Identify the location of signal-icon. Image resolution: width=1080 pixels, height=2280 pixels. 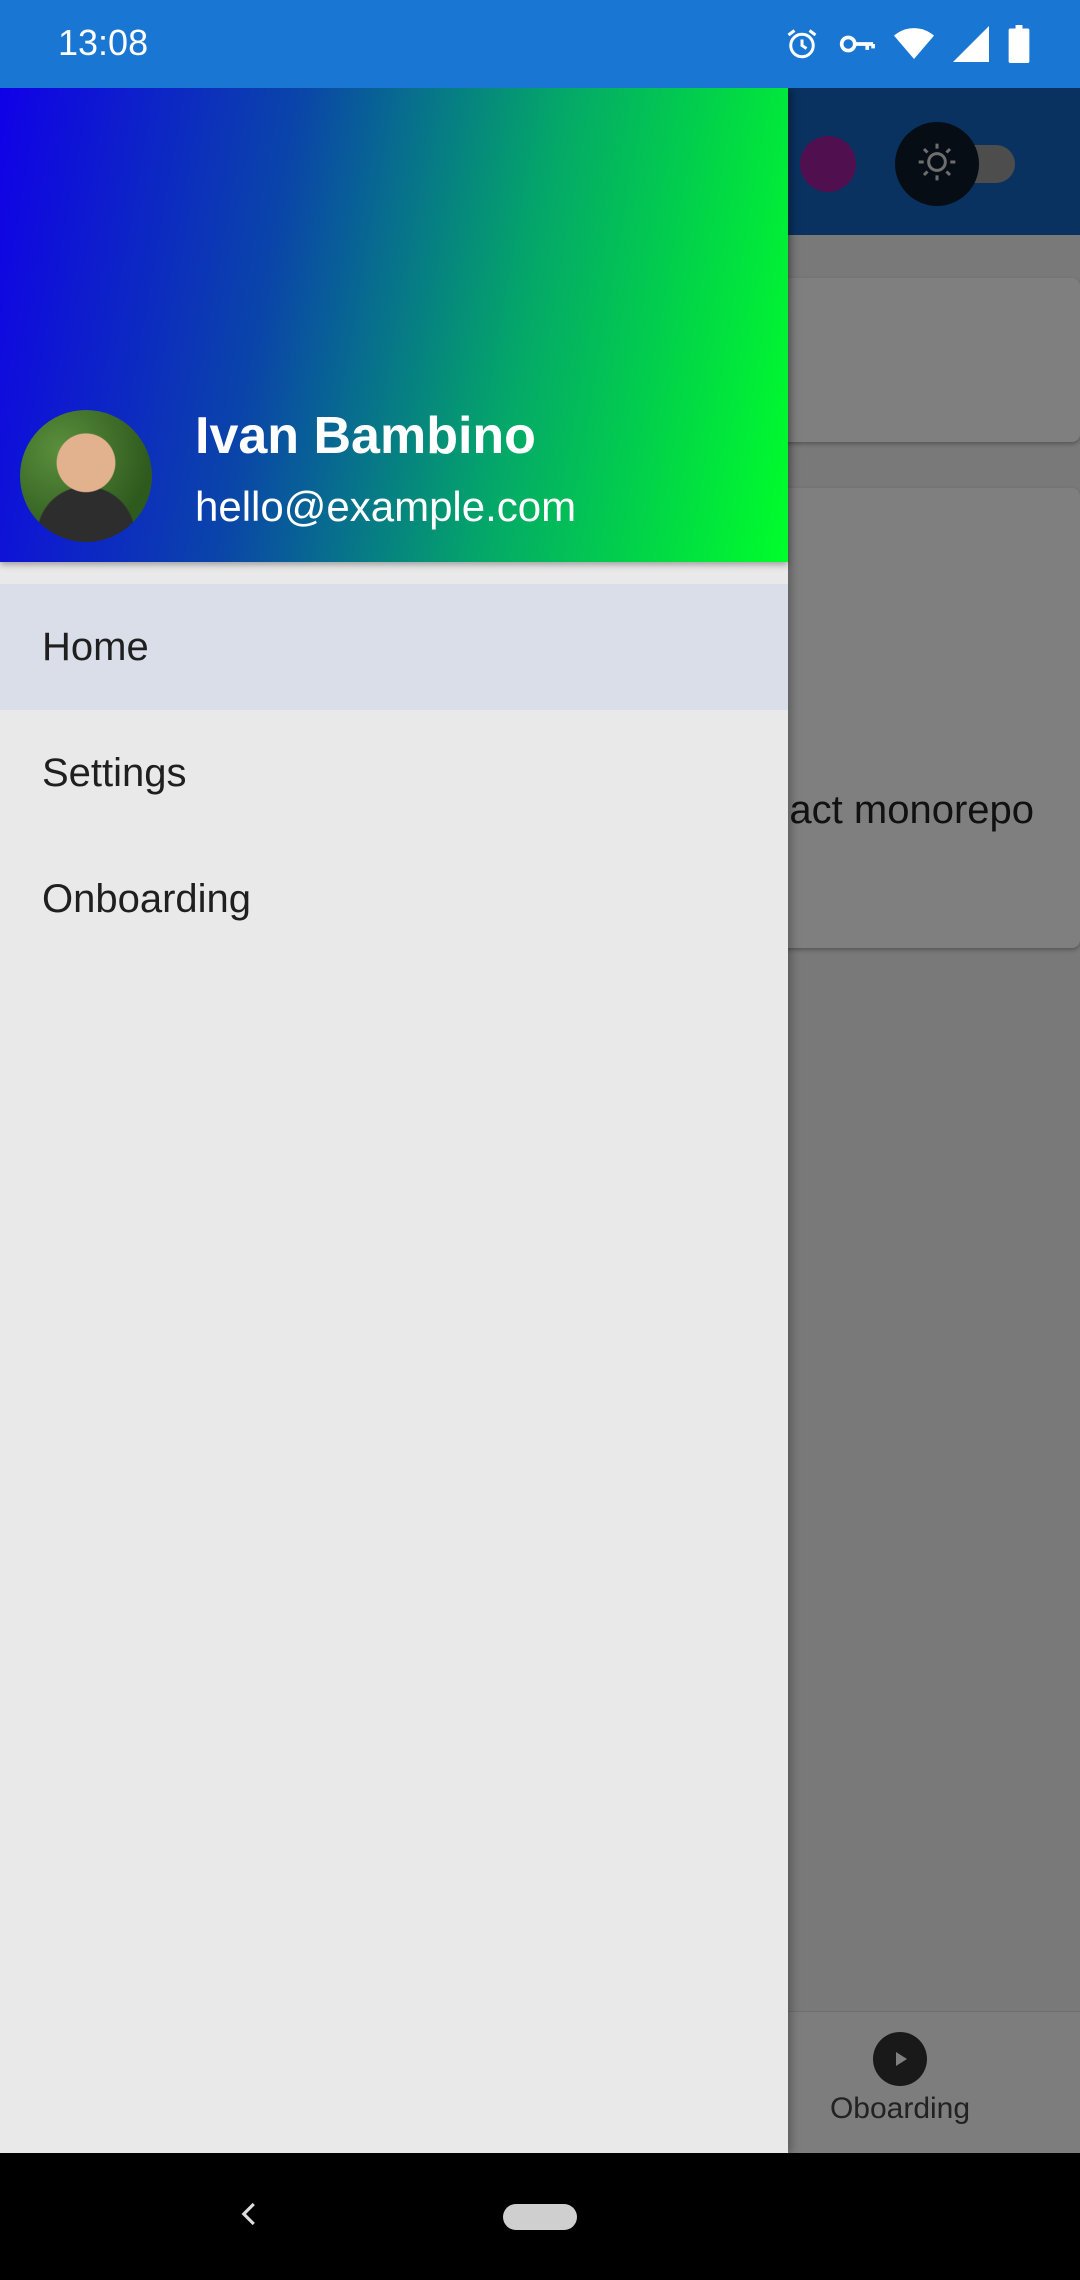
(971, 44).